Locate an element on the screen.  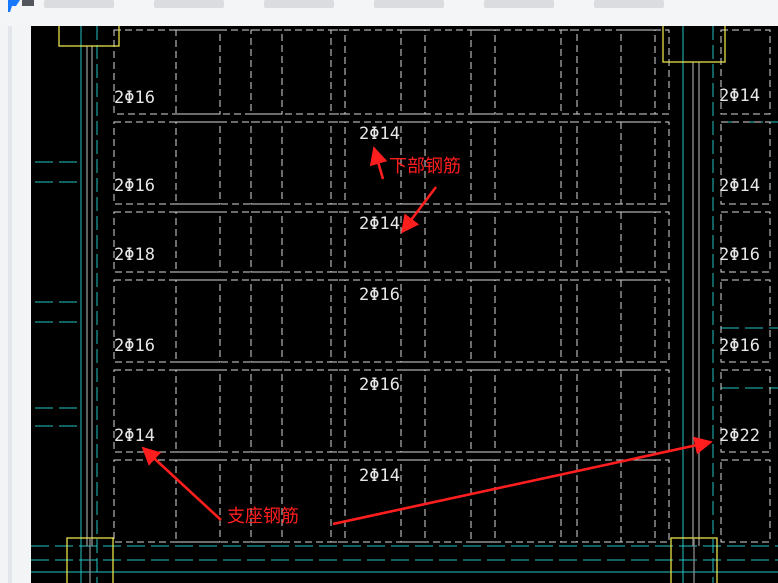
rebar-label-left-4: 2Φ16 is located at coordinates (134, 346).